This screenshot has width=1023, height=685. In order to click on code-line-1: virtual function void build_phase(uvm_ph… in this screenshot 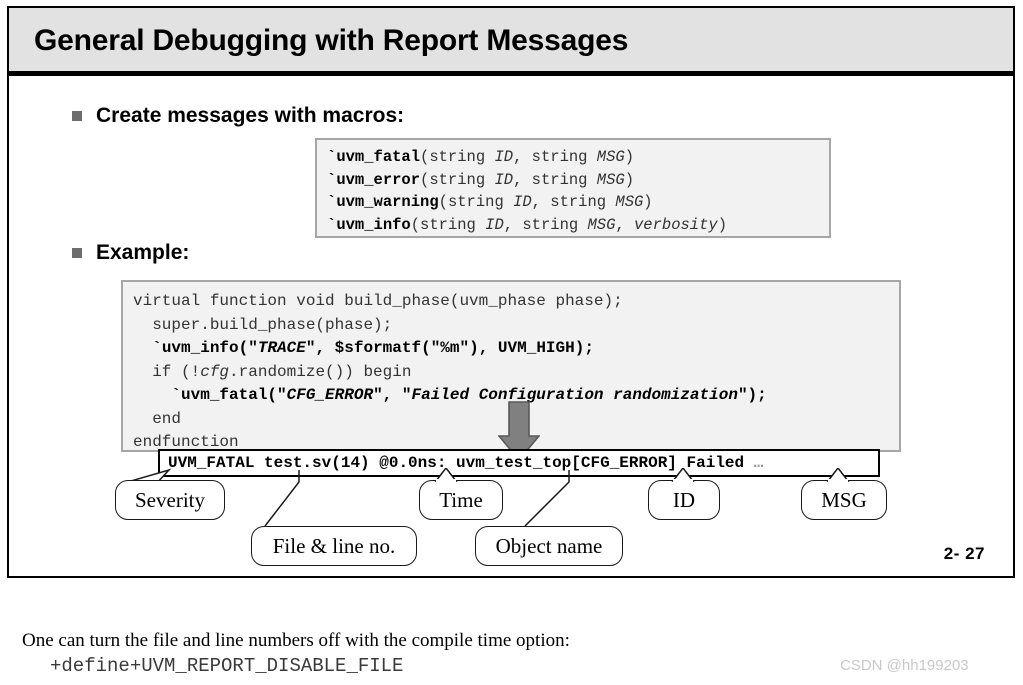, I will do `click(378, 301)`.